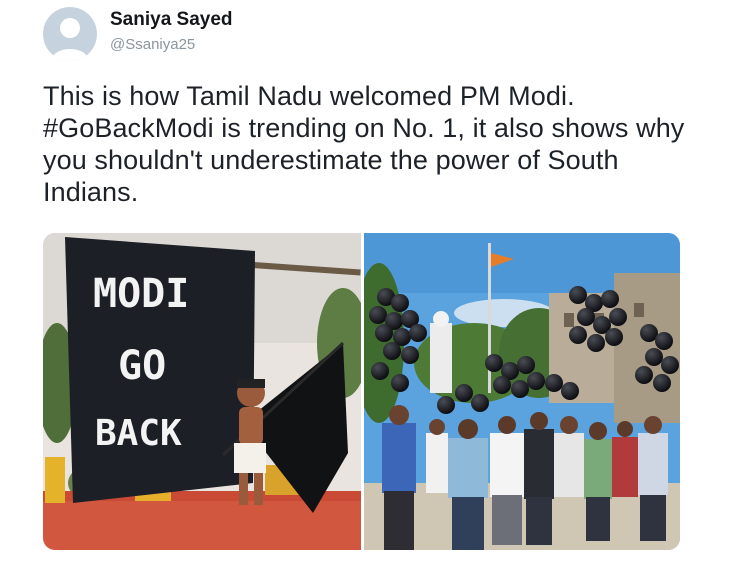 The image size is (750, 563). I want to click on author-display-name: Saniya Sayed, so click(171, 20).